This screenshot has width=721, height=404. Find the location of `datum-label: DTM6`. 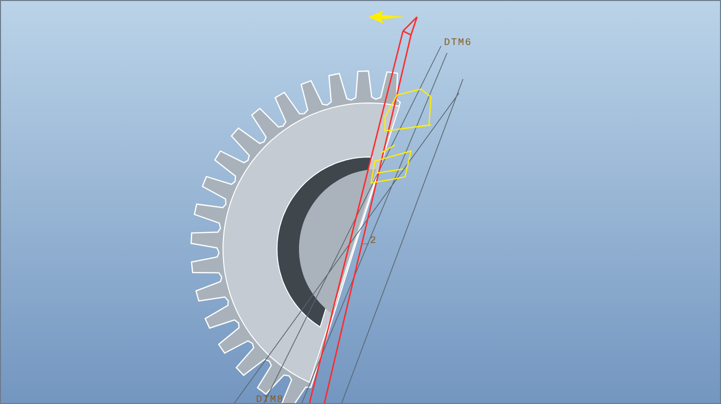

datum-label: DTM6 is located at coordinates (458, 44).